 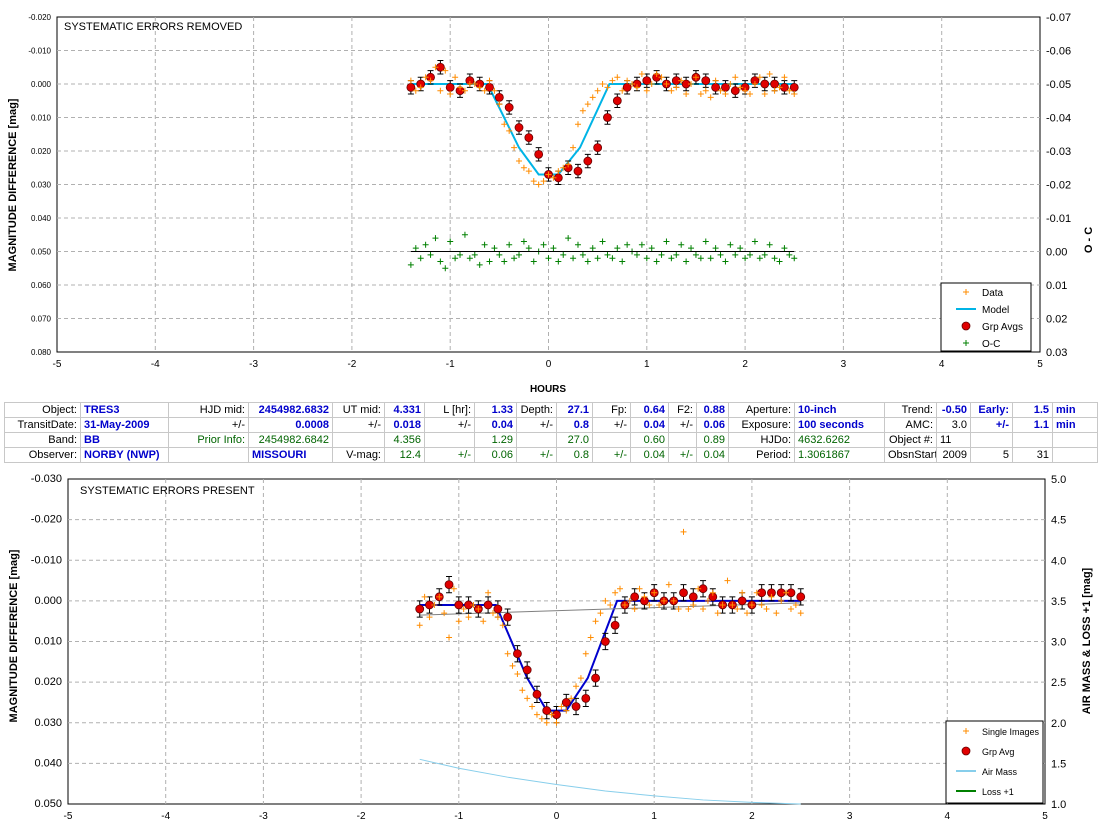 What do you see at coordinates (761, 410) in the screenshot?
I see `info-cell: Aperture:` at bounding box center [761, 410].